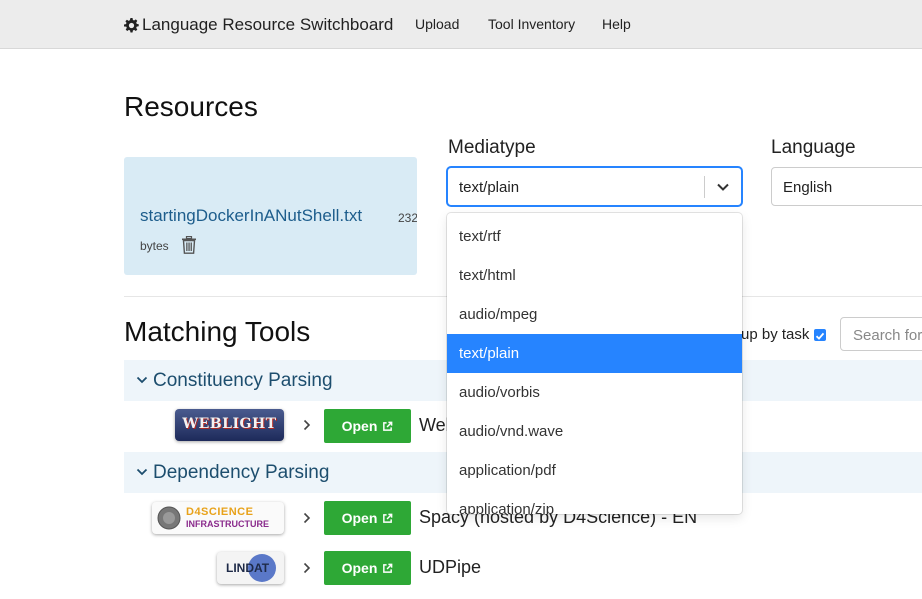  What do you see at coordinates (775, 334) in the screenshot?
I see `group-by-task-label: up by task` at bounding box center [775, 334].